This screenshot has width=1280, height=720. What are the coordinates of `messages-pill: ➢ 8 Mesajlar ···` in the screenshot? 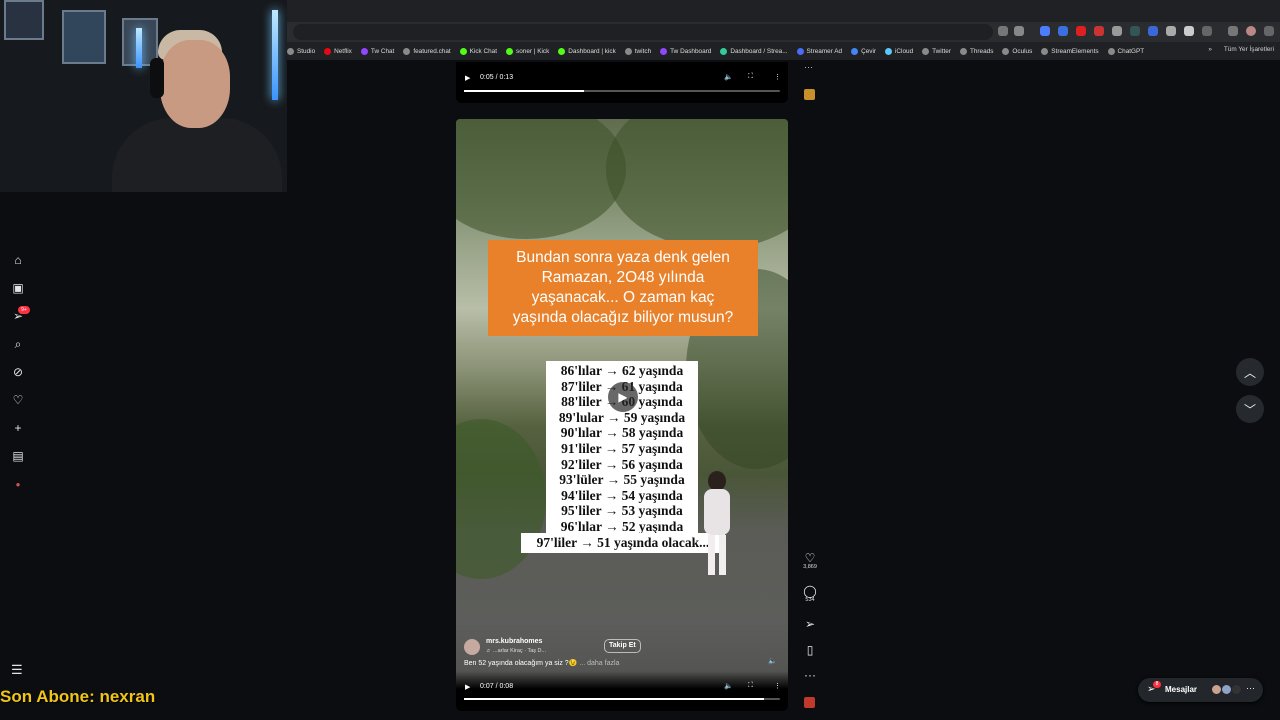 It's located at (1200, 690).